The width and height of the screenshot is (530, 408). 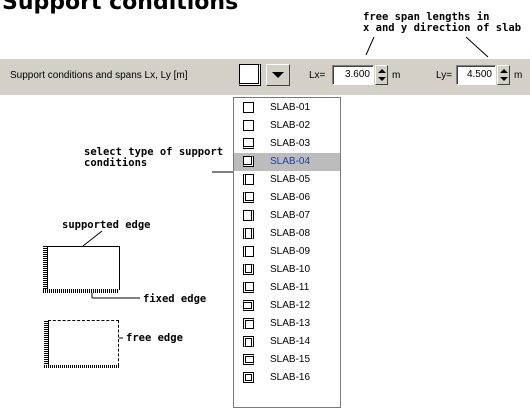 What do you see at coordinates (287, 270) in the screenshot?
I see `dropdown-item: SLAB-10` at bounding box center [287, 270].